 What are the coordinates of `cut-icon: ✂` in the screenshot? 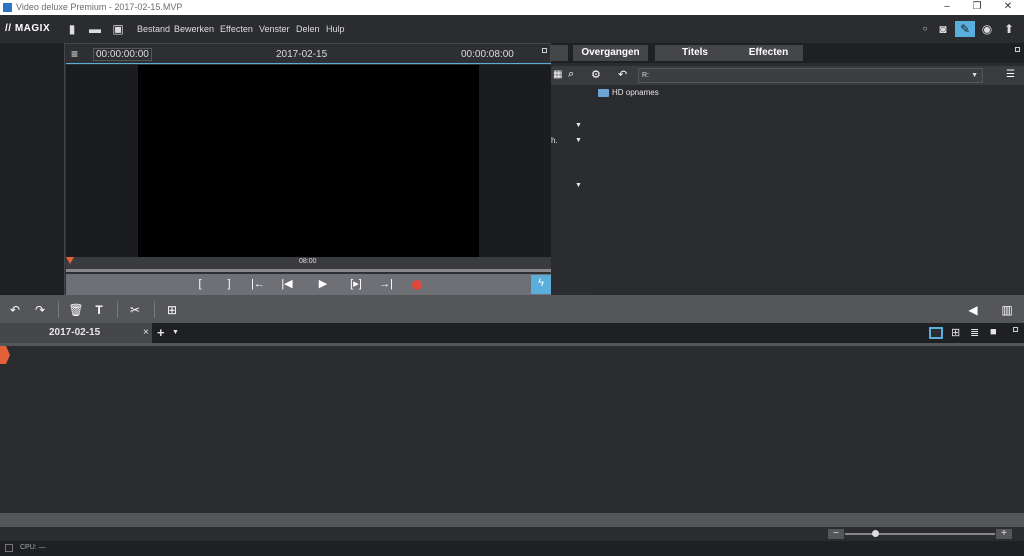 It's located at (135, 310).